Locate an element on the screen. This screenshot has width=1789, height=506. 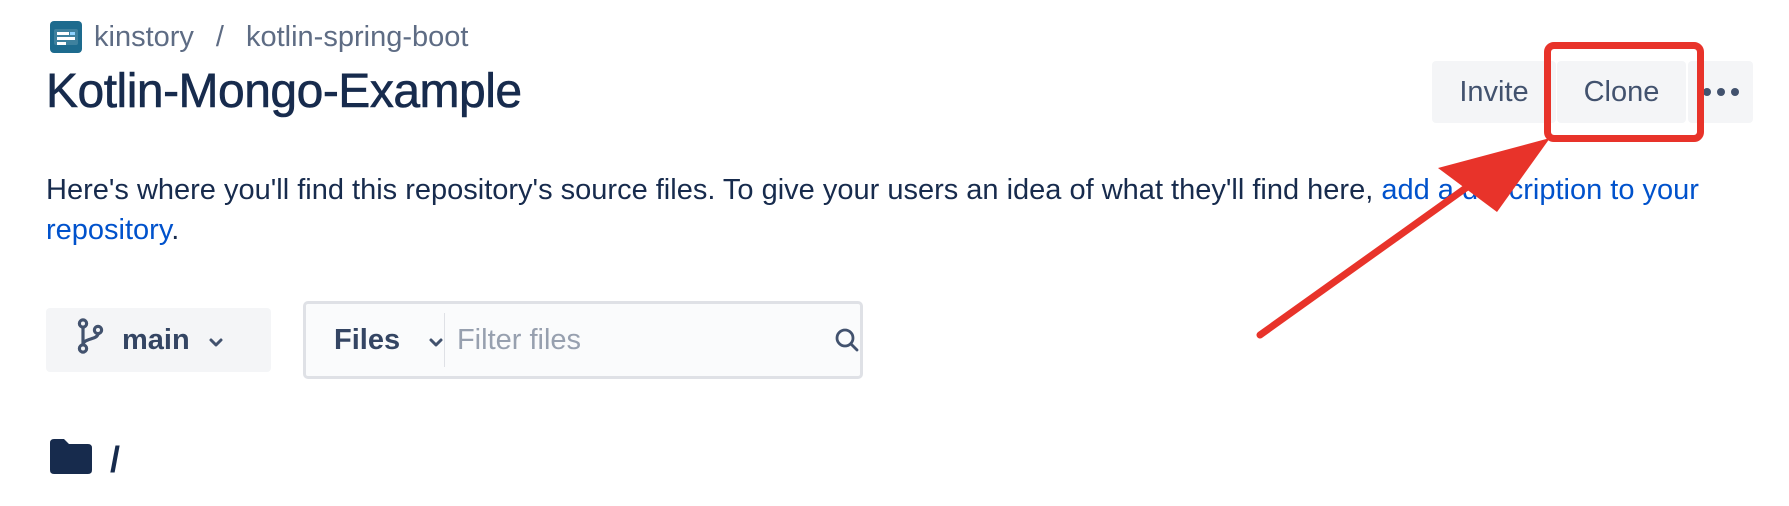
files-scope-dropdown: Files is located at coordinates (375, 340).